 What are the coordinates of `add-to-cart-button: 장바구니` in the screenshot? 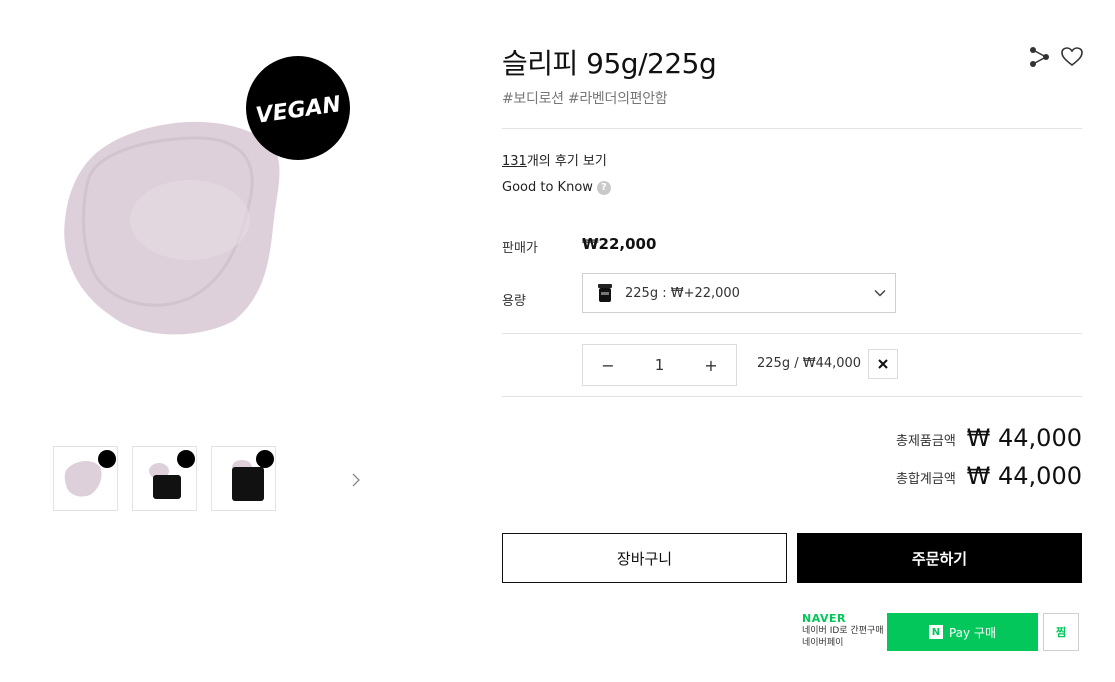 It's located at (644, 558).